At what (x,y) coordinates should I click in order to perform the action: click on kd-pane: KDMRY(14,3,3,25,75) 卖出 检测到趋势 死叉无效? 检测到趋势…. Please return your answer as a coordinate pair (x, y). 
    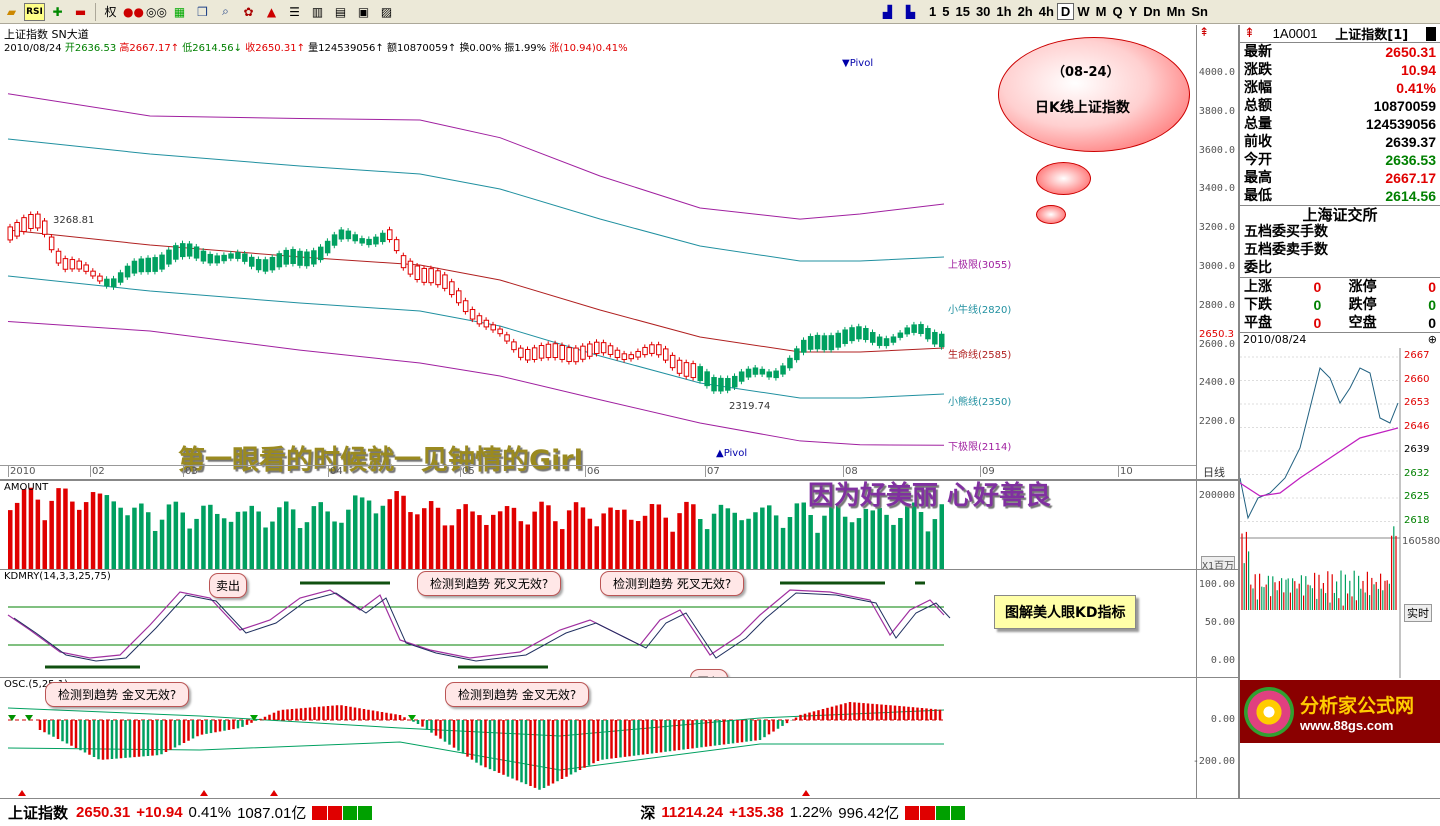
    Looking at the image, I should click on (619, 624).